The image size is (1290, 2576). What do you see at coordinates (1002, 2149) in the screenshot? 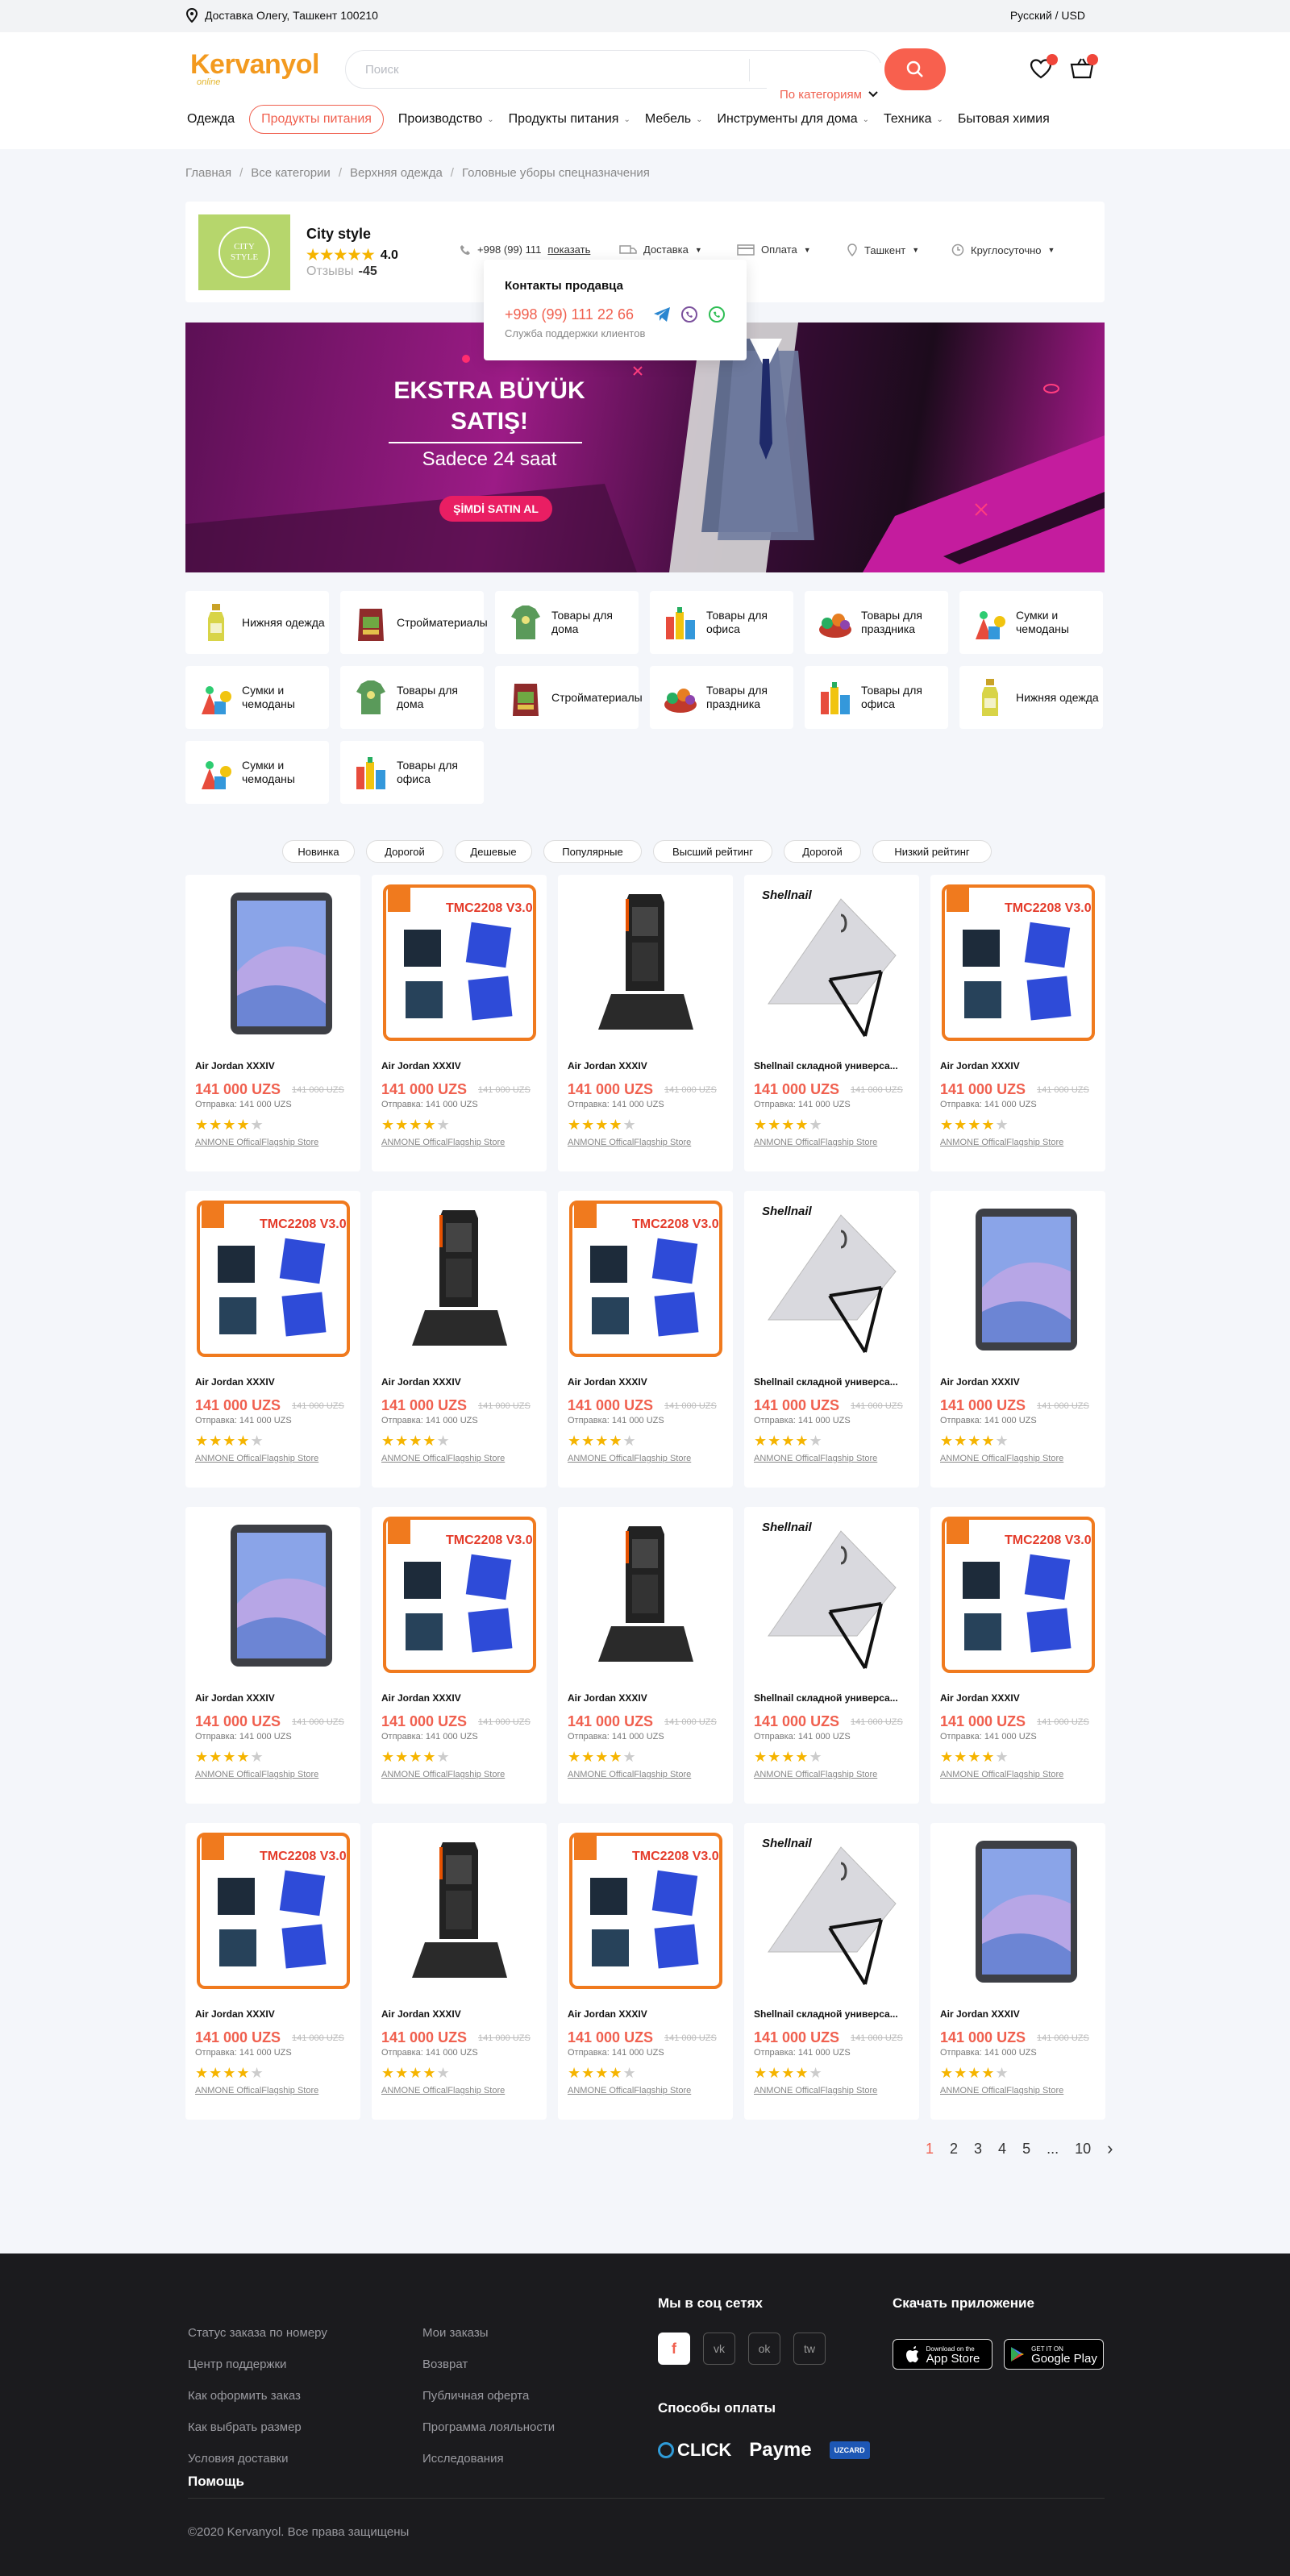
I see `pagination-page: 4` at bounding box center [1002, 2149].